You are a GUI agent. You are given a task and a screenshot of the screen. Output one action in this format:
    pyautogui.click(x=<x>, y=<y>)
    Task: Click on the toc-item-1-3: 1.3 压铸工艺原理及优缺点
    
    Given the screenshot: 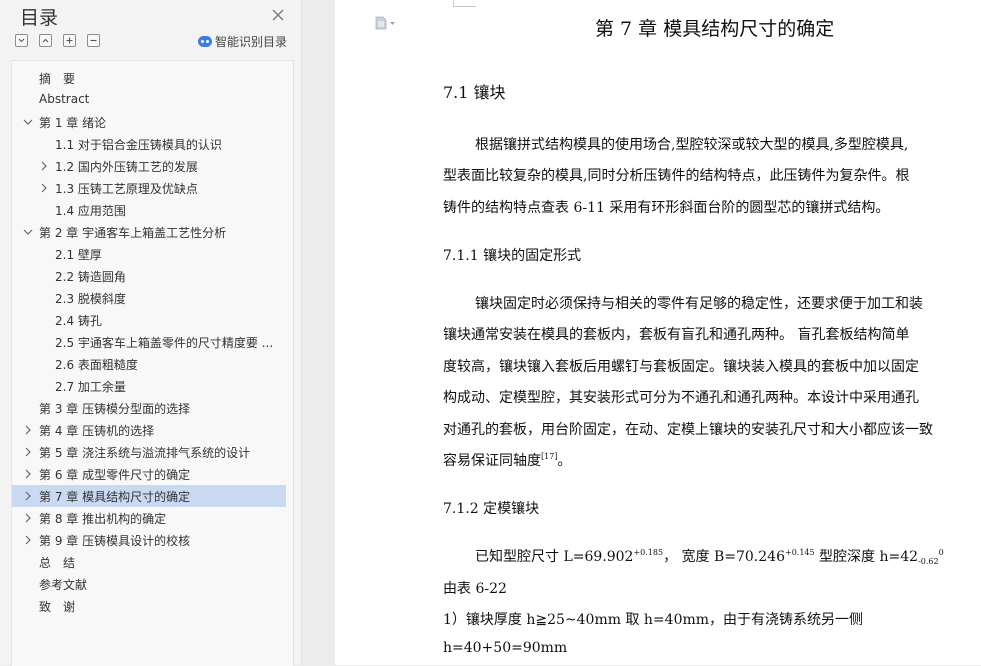 What is the action you would take?
    pyautogui.click(x=149, y=188)
    